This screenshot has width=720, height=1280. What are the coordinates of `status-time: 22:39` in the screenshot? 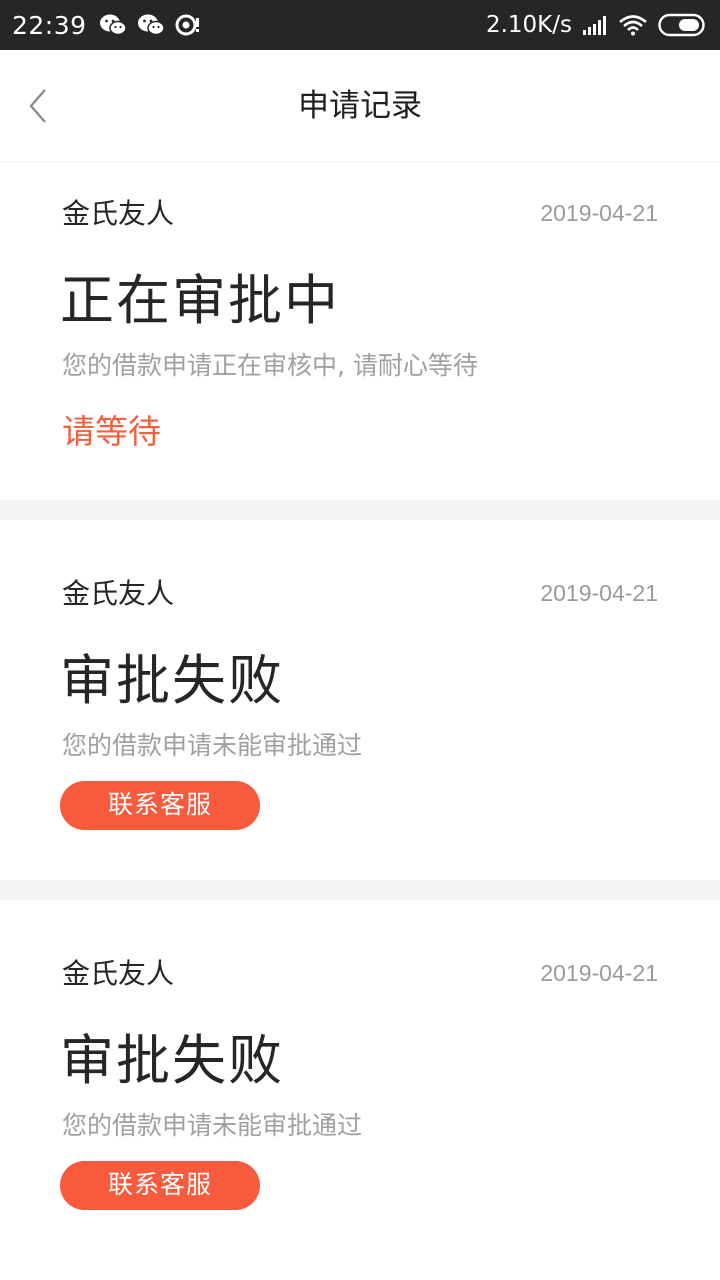 It's located at (49, 25).